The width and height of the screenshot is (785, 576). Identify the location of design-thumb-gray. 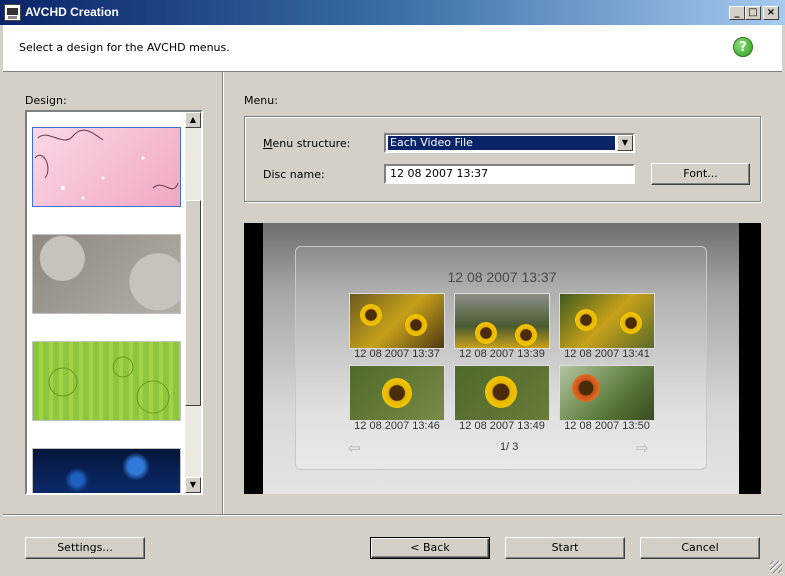
(106, 274).